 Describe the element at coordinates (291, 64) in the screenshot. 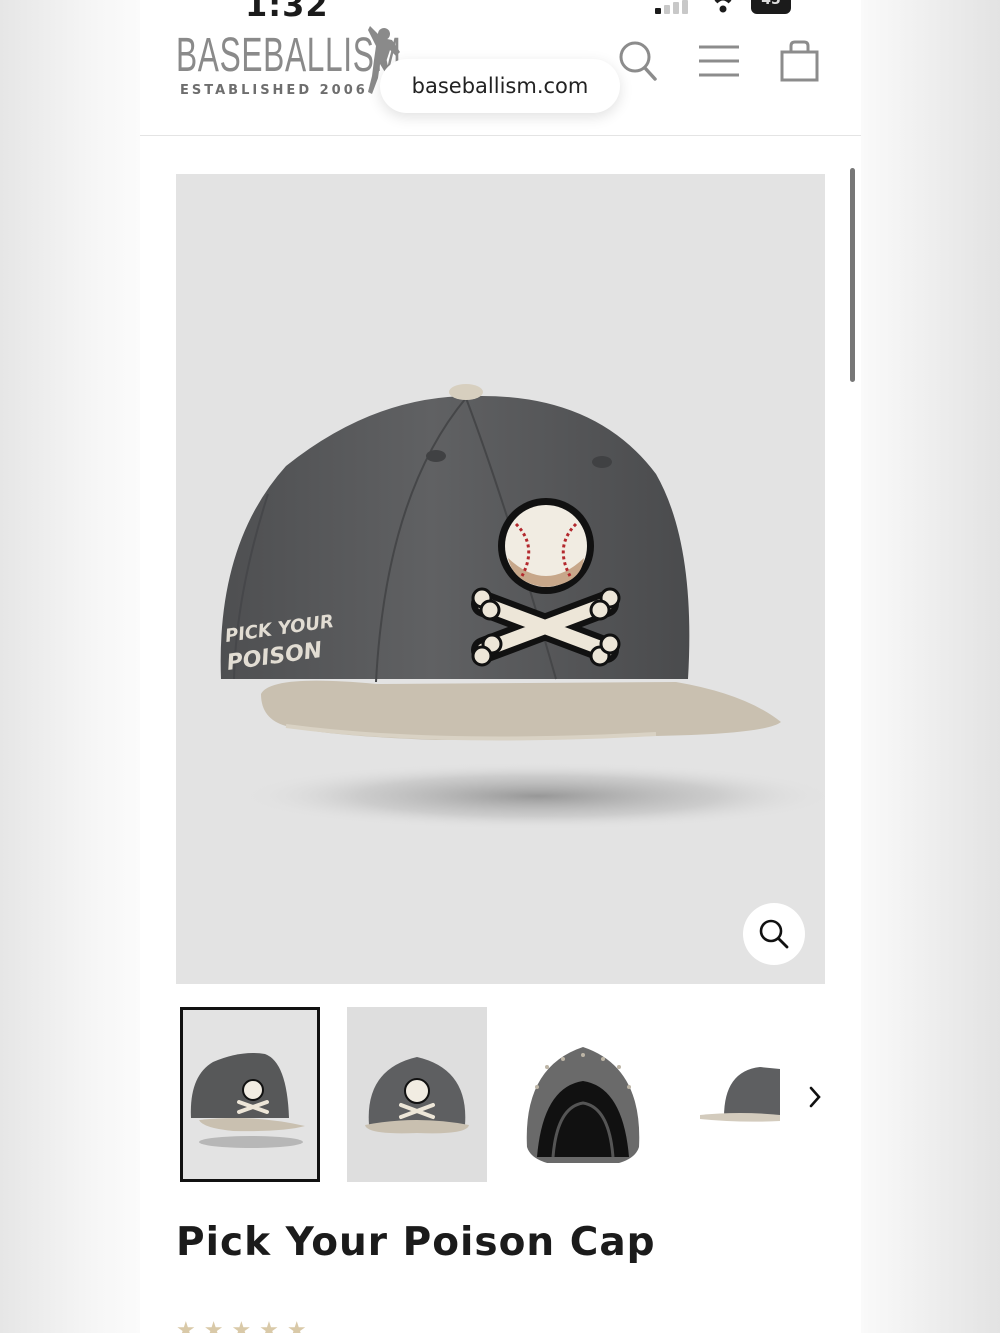

I see `site-logo: BASEBALLISM ESTABLISHED 2006` at that location.